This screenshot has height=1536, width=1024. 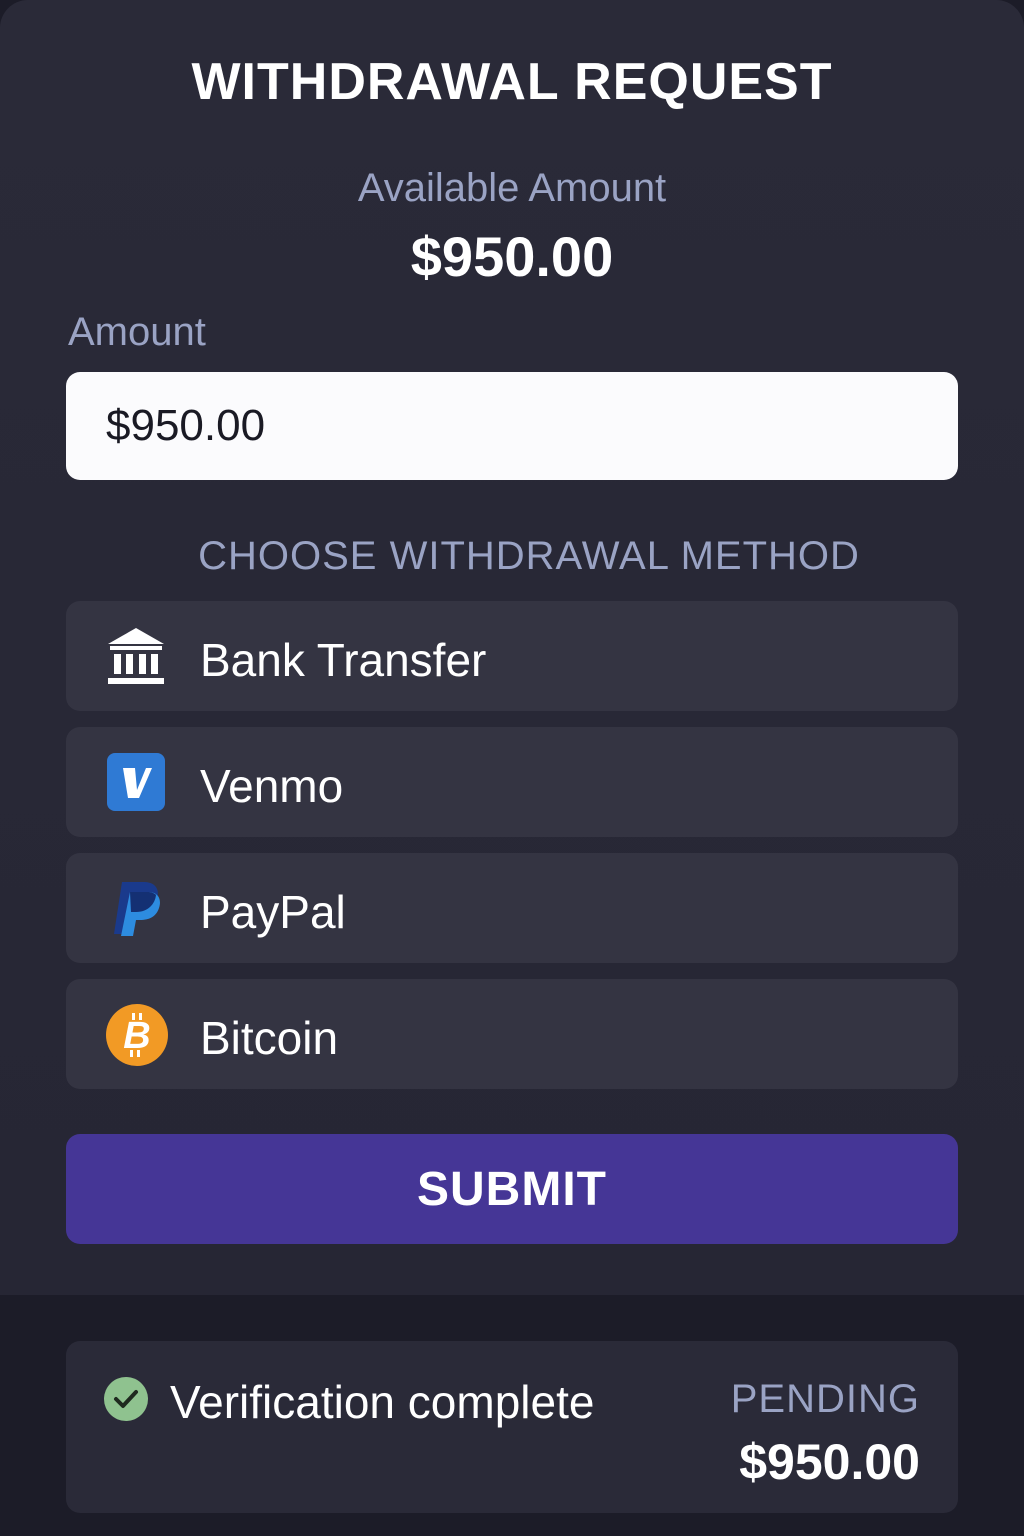 What do you see at coordinates (512, 656) in the screenshot?
I see `method-option-bank-transfer: Bank Transfer` at bounding box center [512, 656].